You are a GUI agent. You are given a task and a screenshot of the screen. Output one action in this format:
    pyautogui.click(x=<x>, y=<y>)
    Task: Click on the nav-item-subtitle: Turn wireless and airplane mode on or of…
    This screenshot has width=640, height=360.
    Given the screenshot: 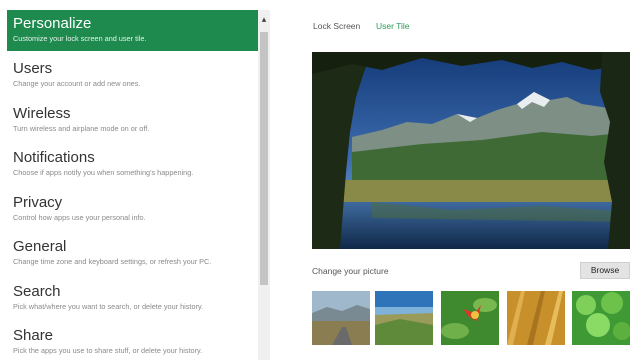 What is the action you would take?
    pyautogui.click(x=81, y=128)
    